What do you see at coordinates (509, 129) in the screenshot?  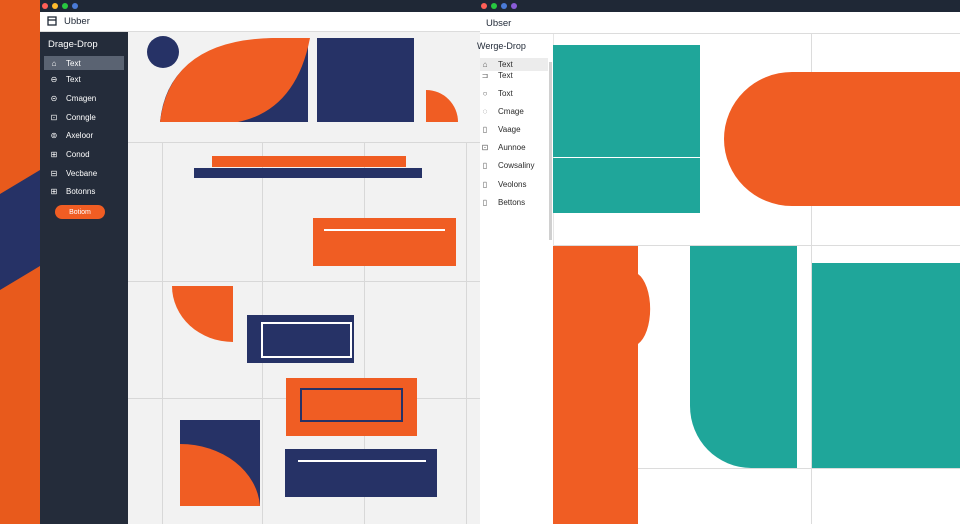 I see `right-sidebar-item-label: Vaage` at bounding box center [509, 129].